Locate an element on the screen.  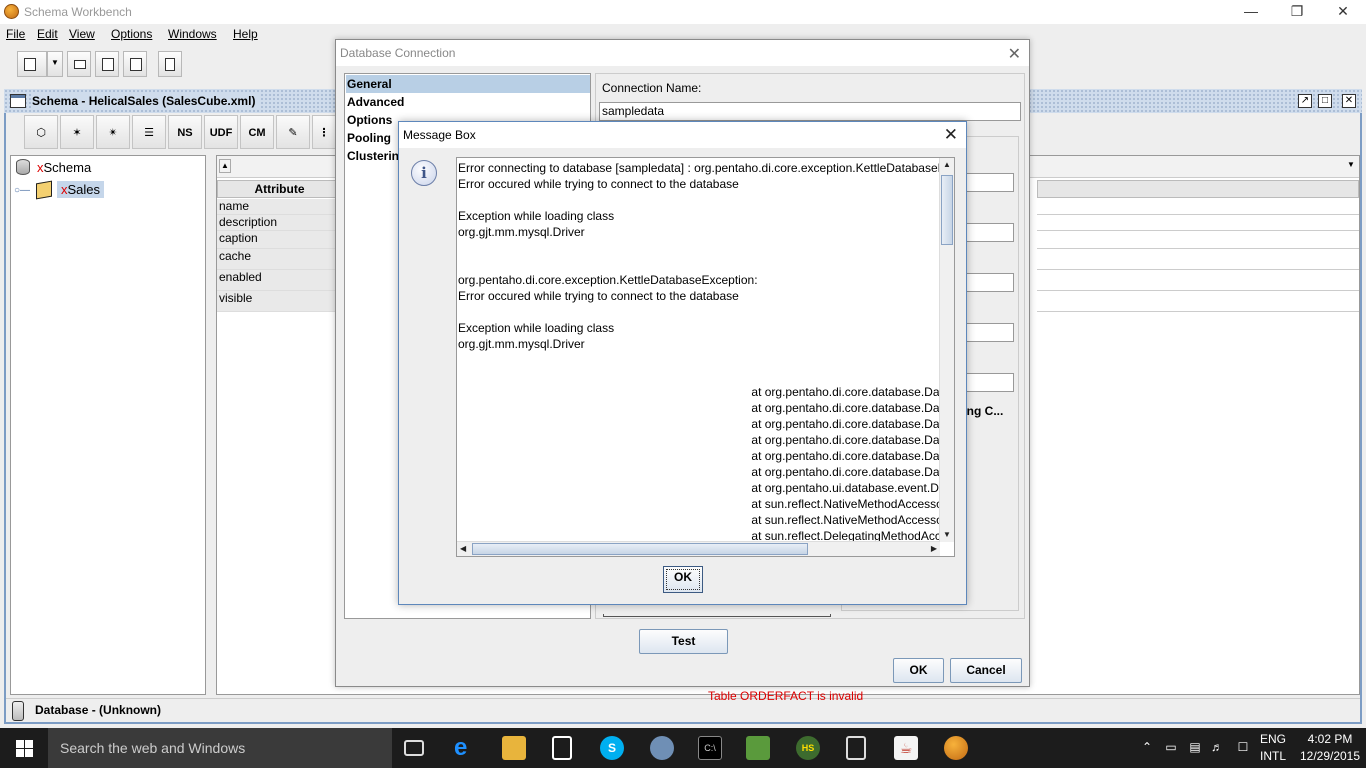
connection-name-field: sampledata is located at coordinates (810, 111).